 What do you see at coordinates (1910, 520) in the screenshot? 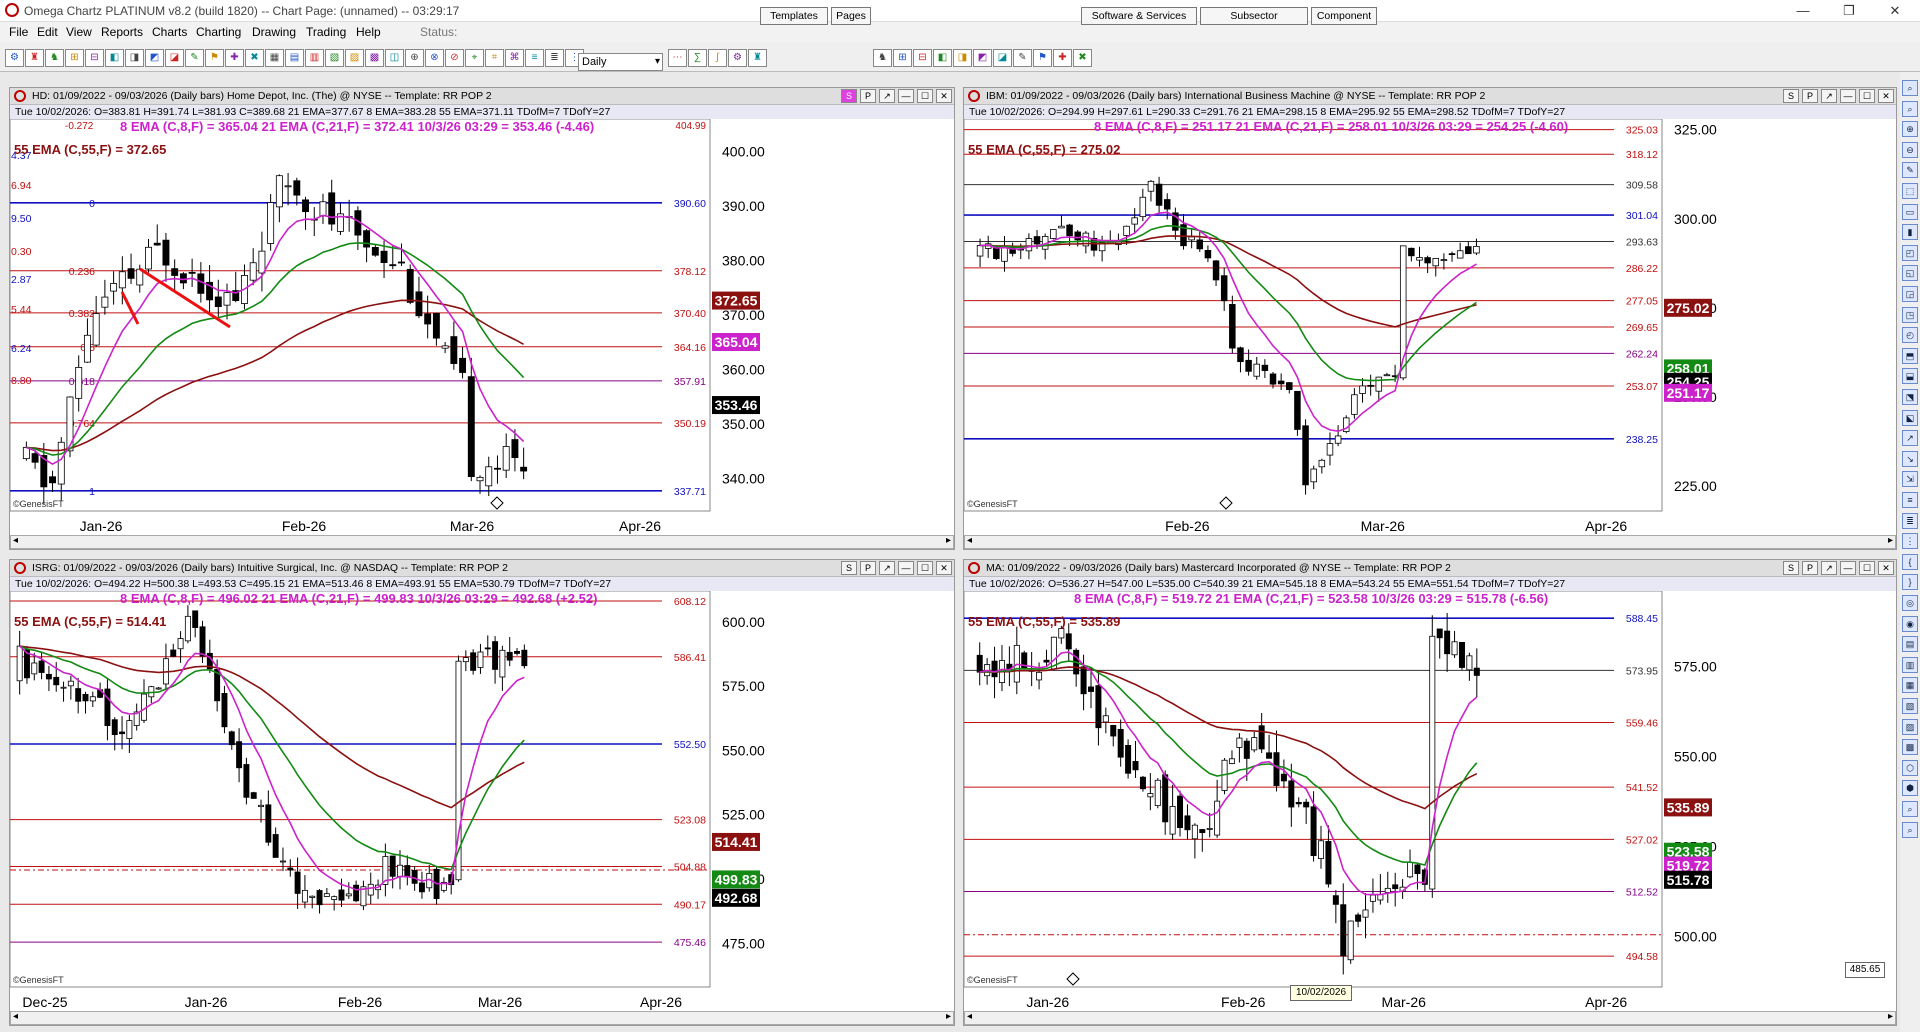
I see `side-tool-icon: ≣` at bounding box center [1910, 520].